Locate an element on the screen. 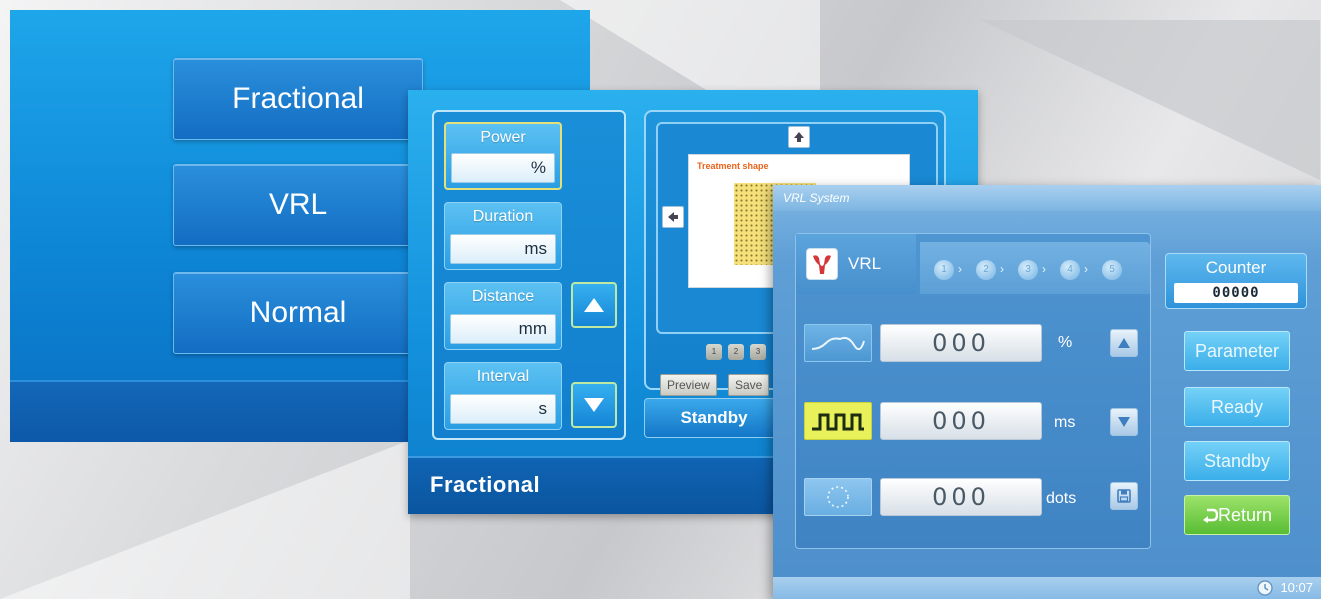 The image size is (1321, 599). duration-param: Duration ms is located at coordinates (503, 236).